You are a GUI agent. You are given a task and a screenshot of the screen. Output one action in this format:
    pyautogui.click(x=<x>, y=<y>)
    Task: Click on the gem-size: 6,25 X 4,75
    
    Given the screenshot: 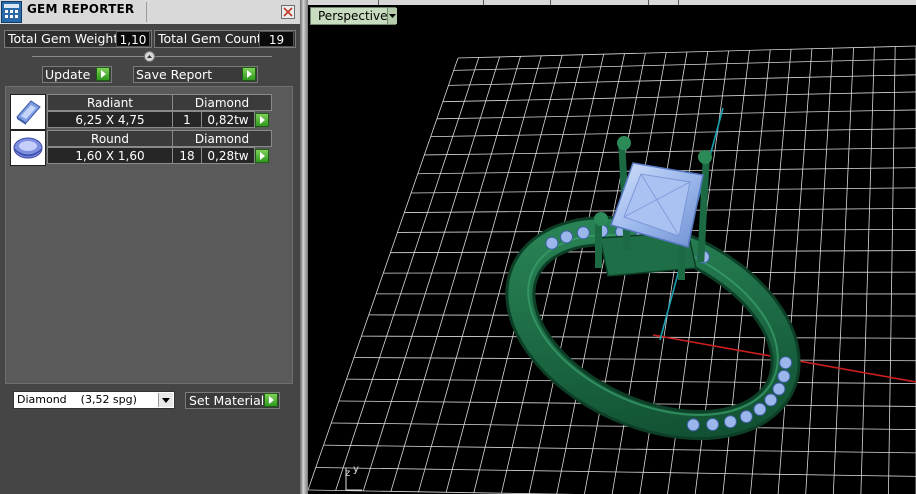 What is the action you would take?
    pyautogui.click(x=110, y=119)
    